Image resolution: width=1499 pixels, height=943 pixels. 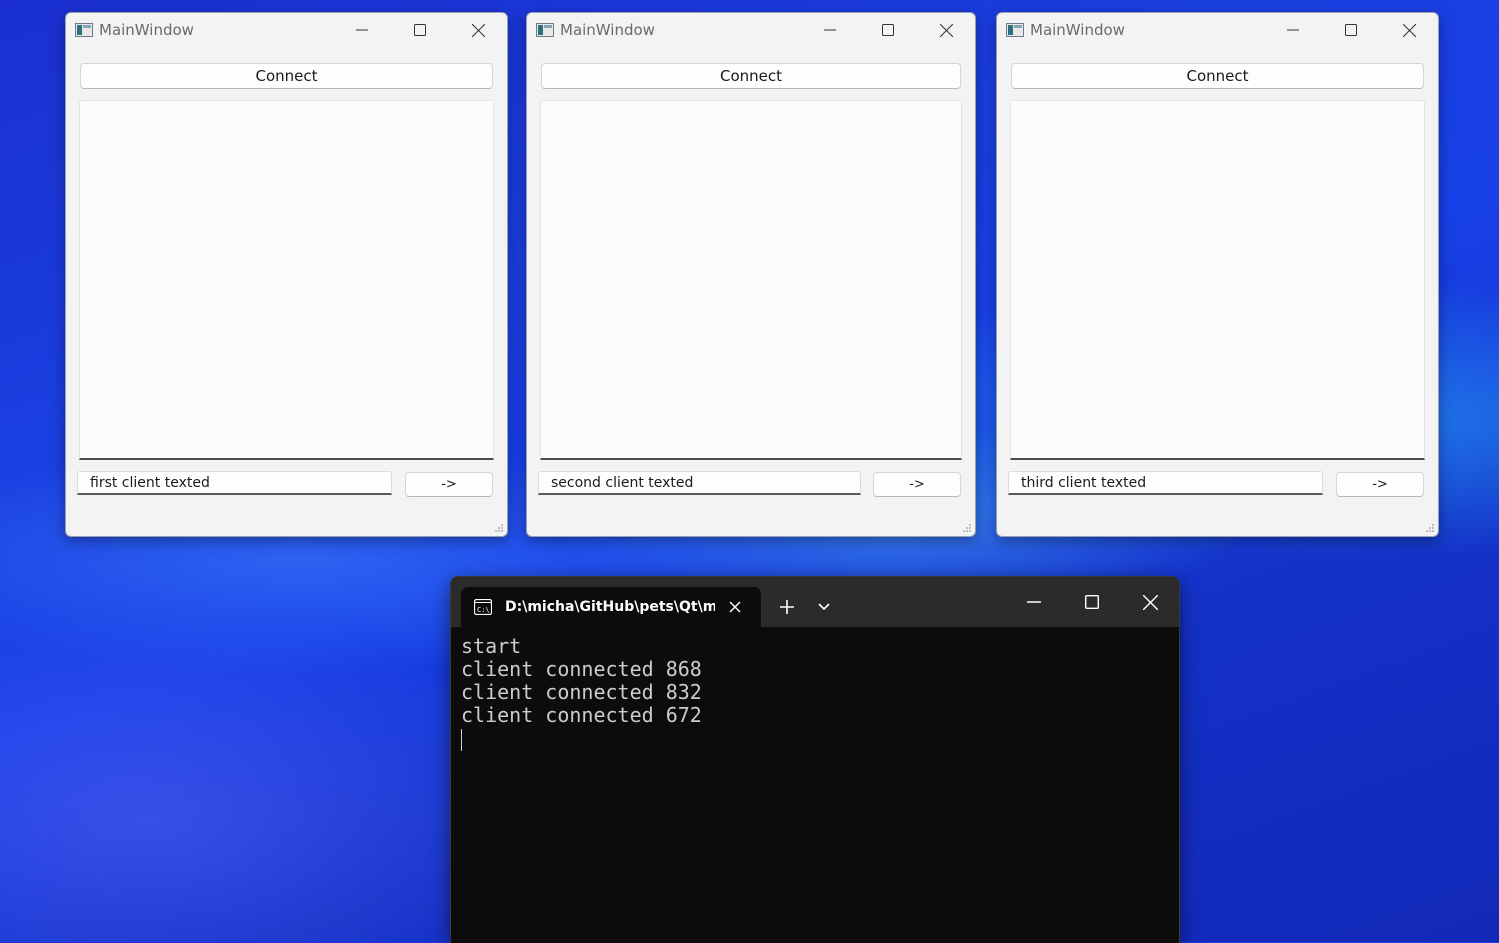 What do you see at coordinates (1165, 483) in the screenshot?
I see `message-input: third client texted` at bounding box center [1165, 483].